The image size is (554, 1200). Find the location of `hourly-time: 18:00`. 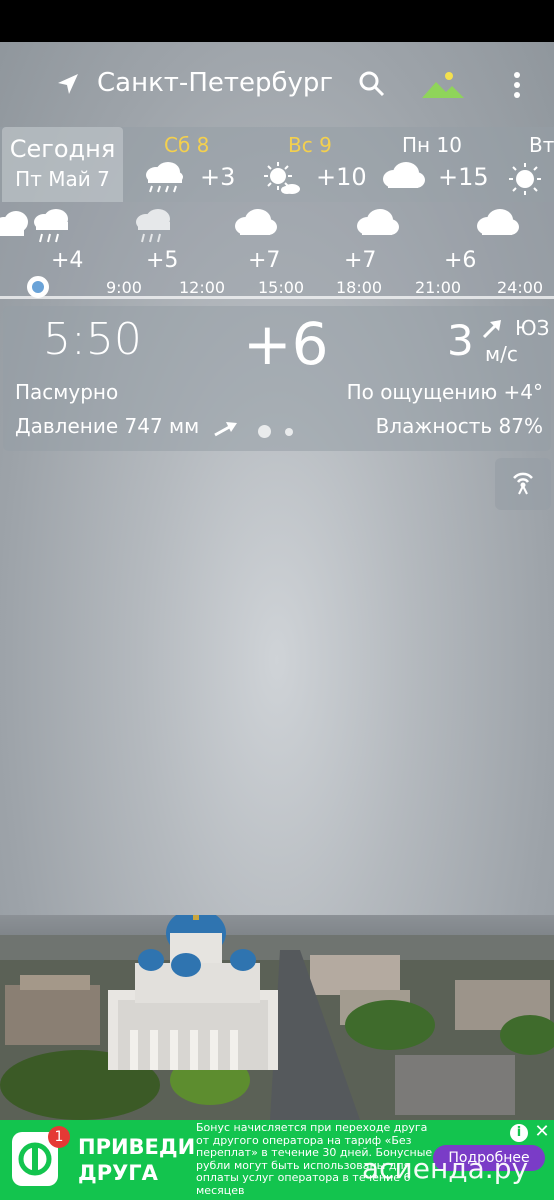

hourly-time: 18:00 is located at coordinates (359, 287).